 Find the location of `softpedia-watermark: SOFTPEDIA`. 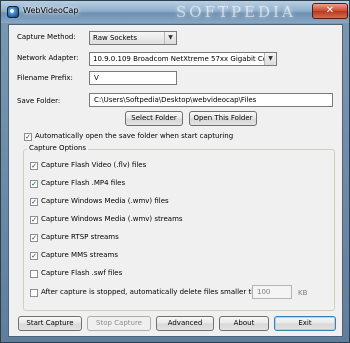

softpedia-watermark: SOFTPEDIA is located at coordinates (236, 12).